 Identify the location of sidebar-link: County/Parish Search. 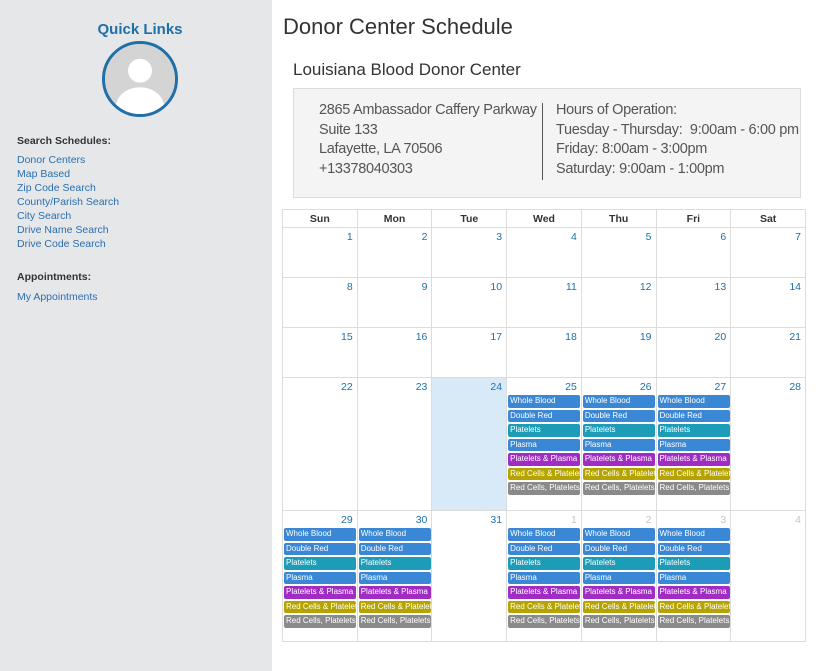
(68, 202).